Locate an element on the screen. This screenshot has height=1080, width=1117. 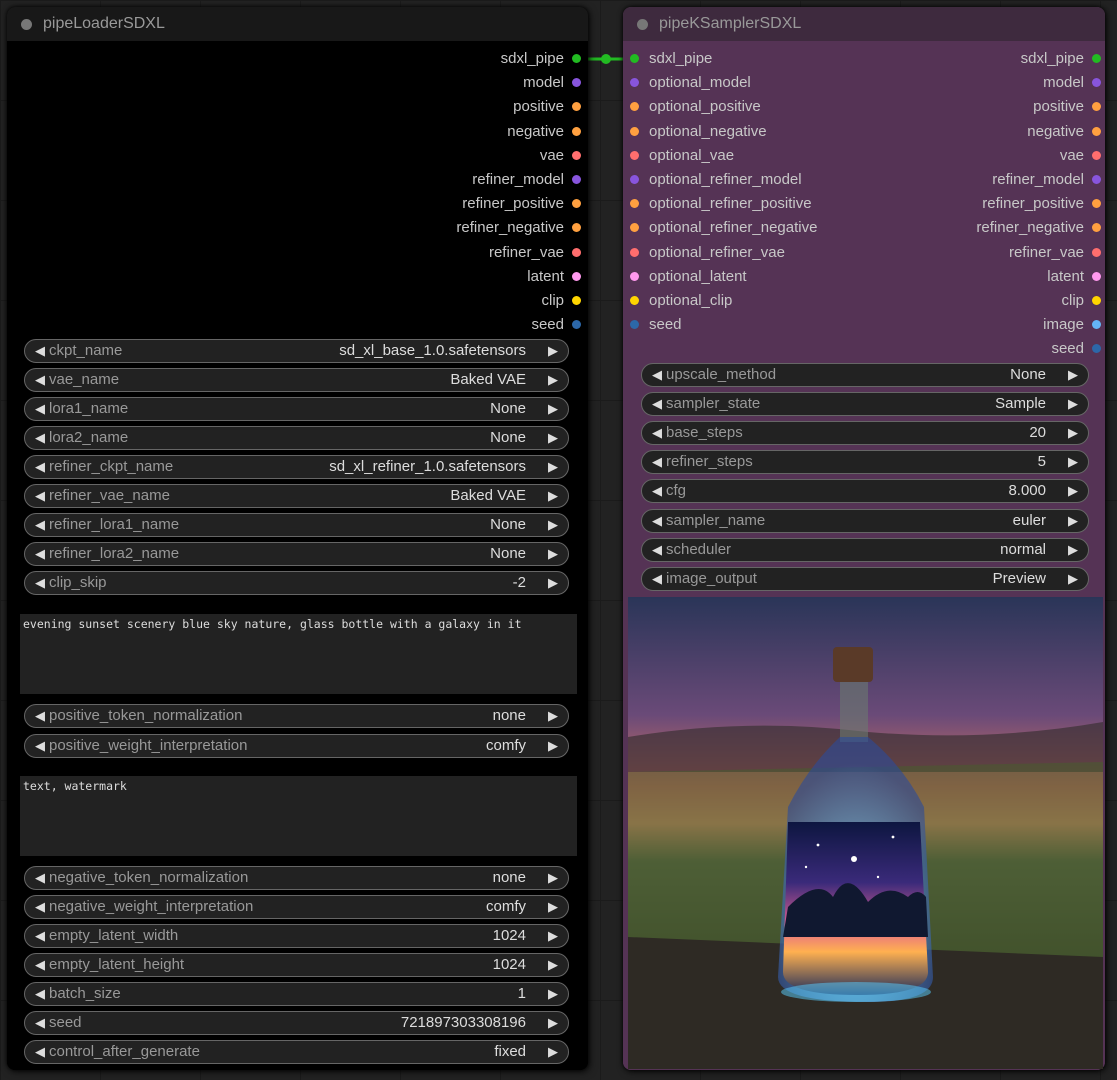
widget-refiner-steps: ◀ refiner_steps 5 ▶ is located at coordinates (865, 462).